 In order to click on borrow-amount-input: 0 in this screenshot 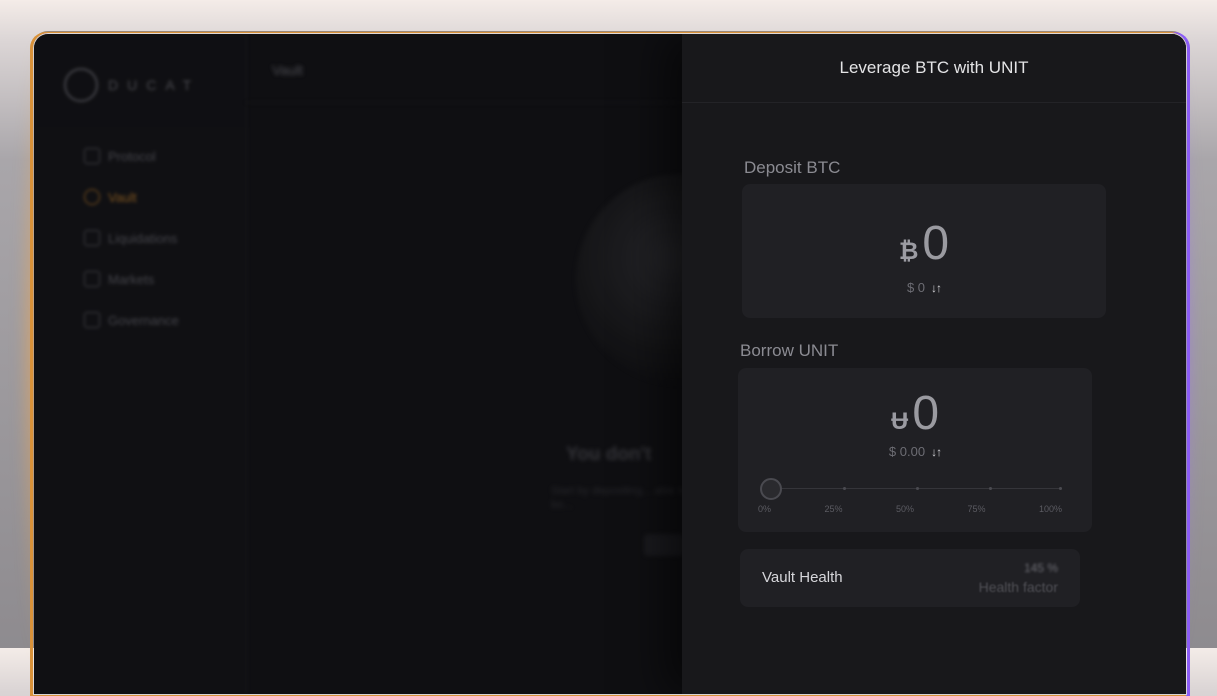, I will do `click(925, 414)`.